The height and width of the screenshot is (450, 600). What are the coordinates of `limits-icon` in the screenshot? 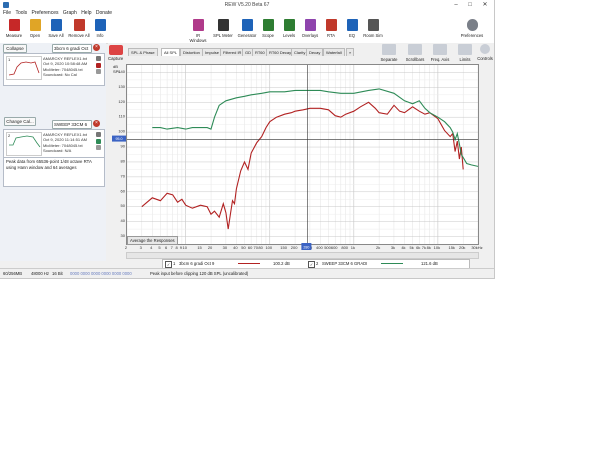 It's located at (465, 49).